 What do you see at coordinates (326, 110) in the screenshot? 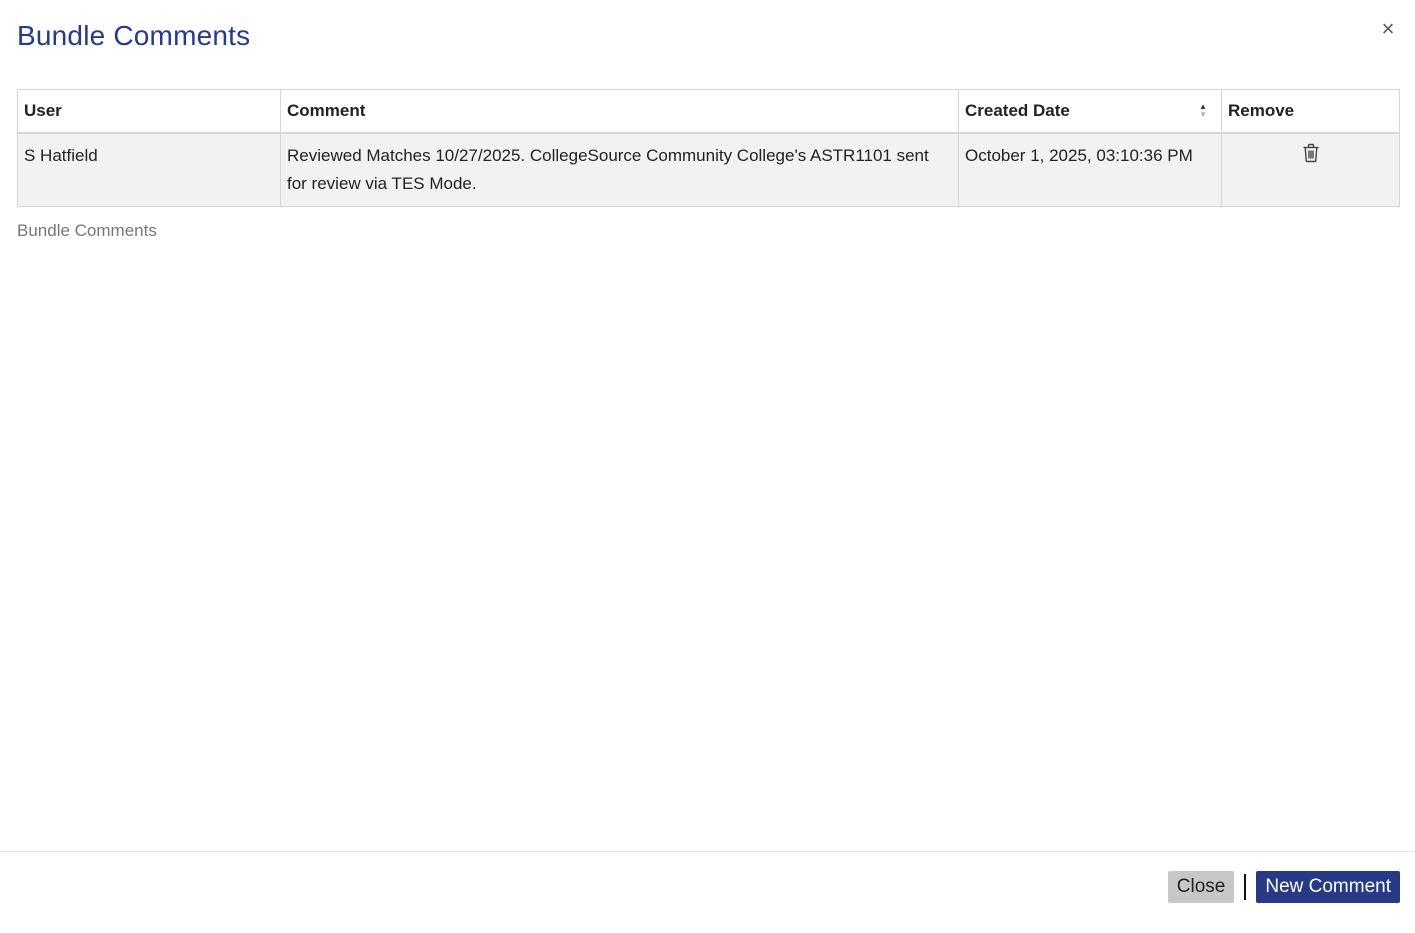
I see `column-header-label: Comment` at bounding box center [326, 110].